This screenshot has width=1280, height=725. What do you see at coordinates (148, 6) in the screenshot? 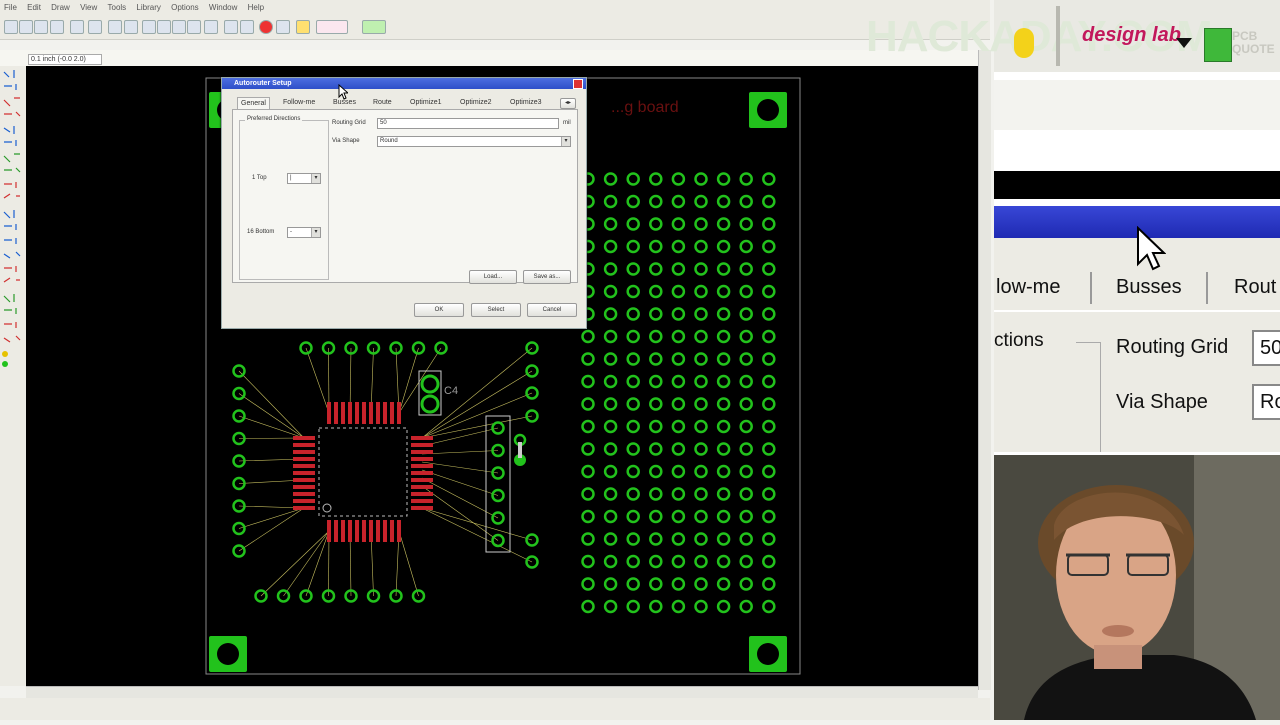
I see `menu-library: Library` at bounding box center [148, 6].